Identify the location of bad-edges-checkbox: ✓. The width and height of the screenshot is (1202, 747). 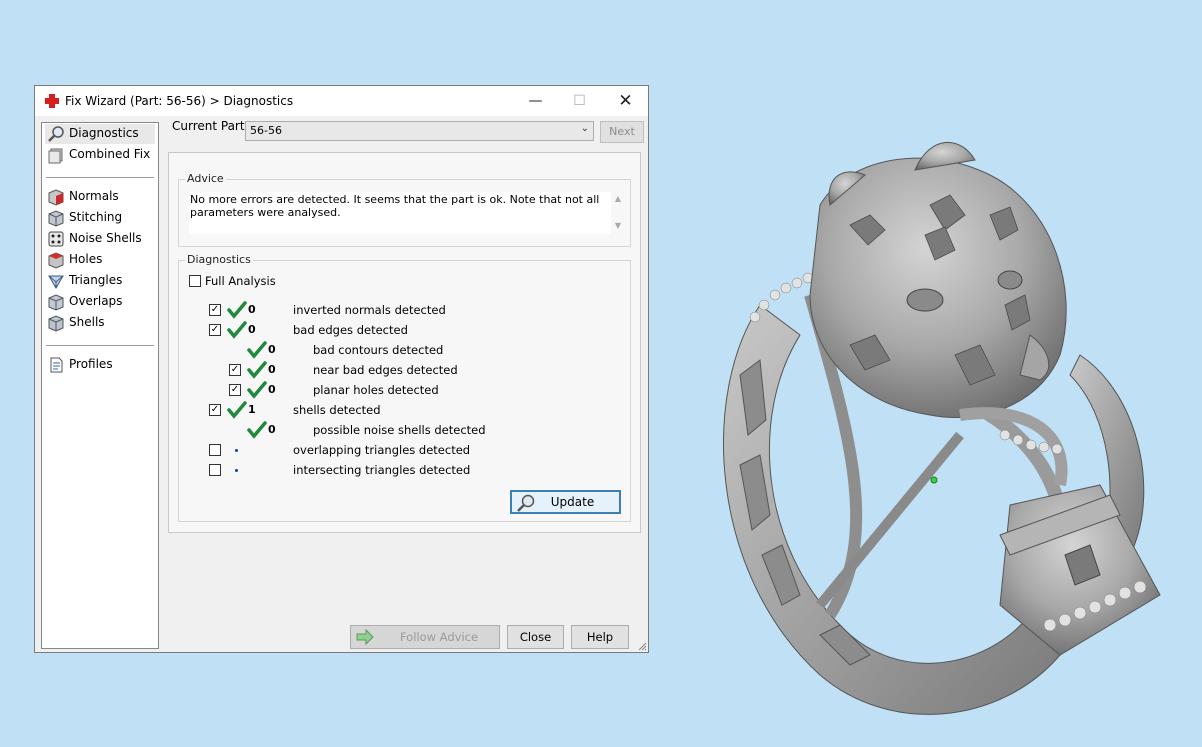
(215, 330).